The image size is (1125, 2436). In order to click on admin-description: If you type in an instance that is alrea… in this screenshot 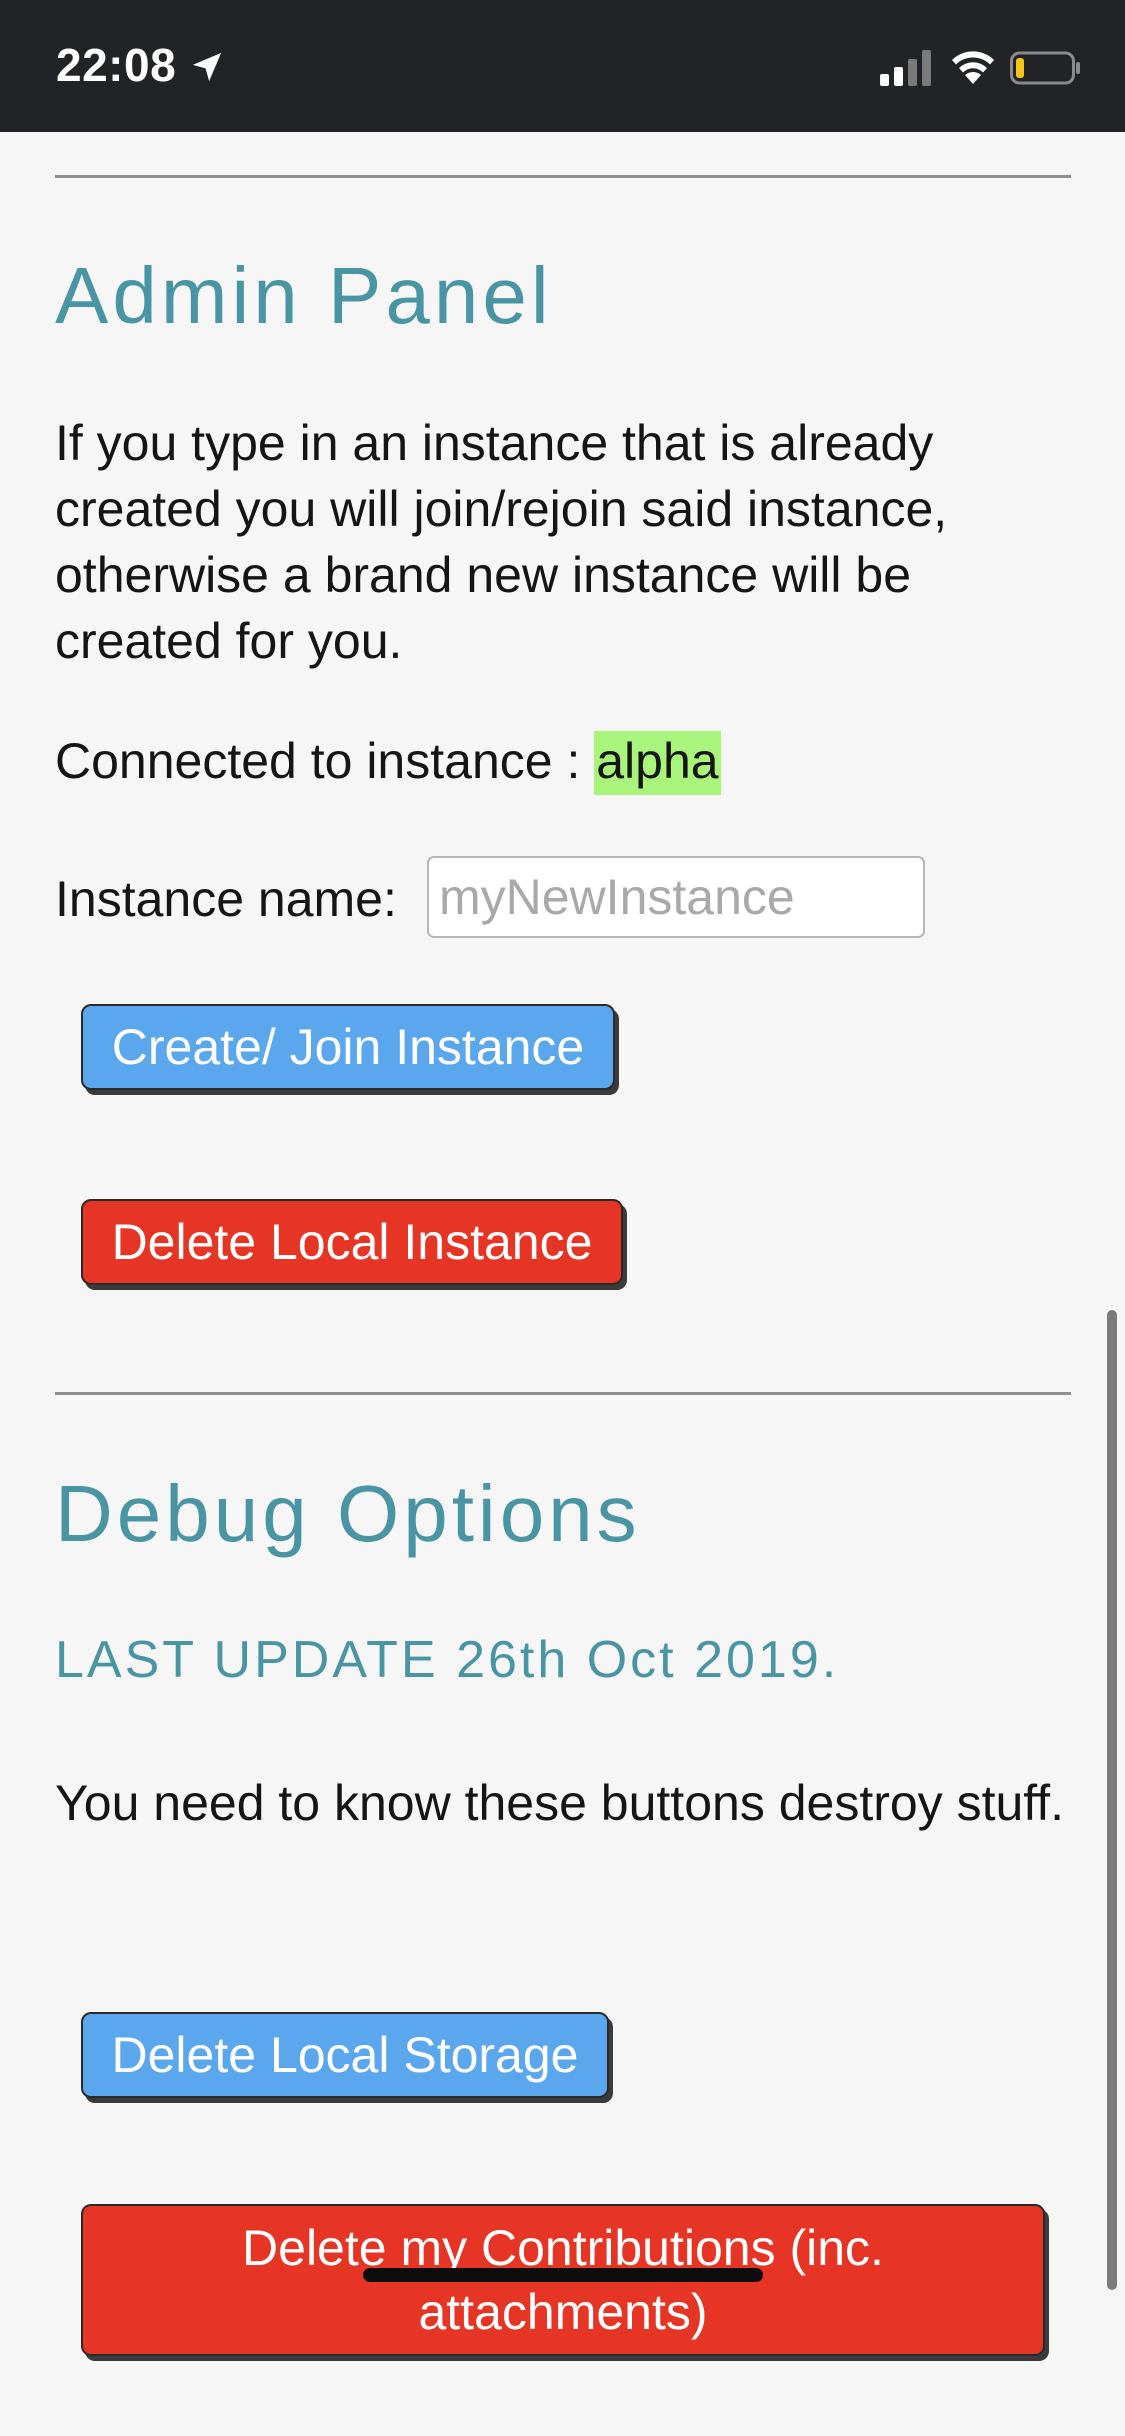, I will do `click(501, 542)`.